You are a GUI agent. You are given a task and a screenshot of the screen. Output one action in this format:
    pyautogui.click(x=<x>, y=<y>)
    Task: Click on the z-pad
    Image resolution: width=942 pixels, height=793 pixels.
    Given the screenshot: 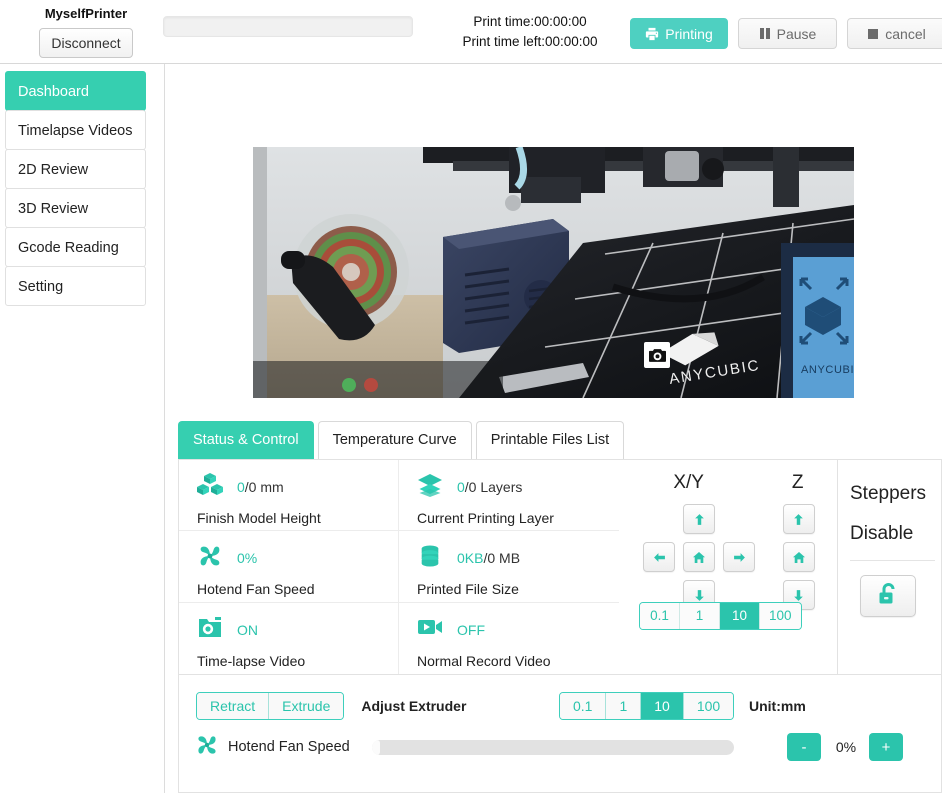 What is the action you would take?
    pyautogui.click(x=798, y=557)
    